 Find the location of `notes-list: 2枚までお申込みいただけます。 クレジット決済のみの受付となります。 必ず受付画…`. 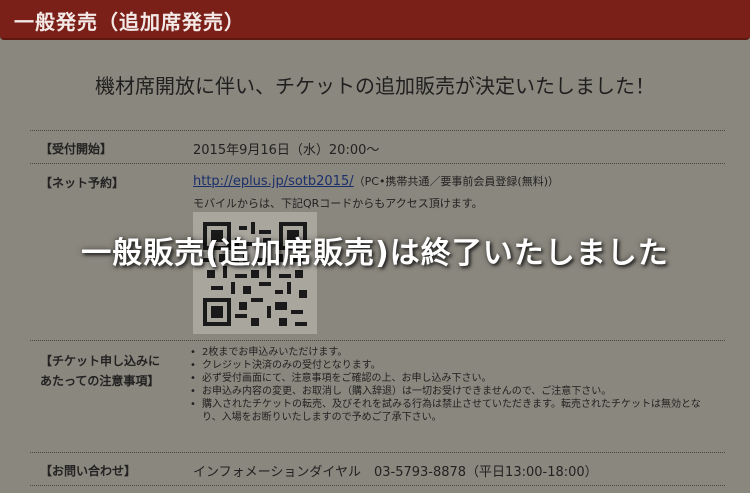

notes-list: 2枚までお申込みいただけます。 クレジット決済のみの受付となります。 必ず受付画… is located at coordinates (453, 385).